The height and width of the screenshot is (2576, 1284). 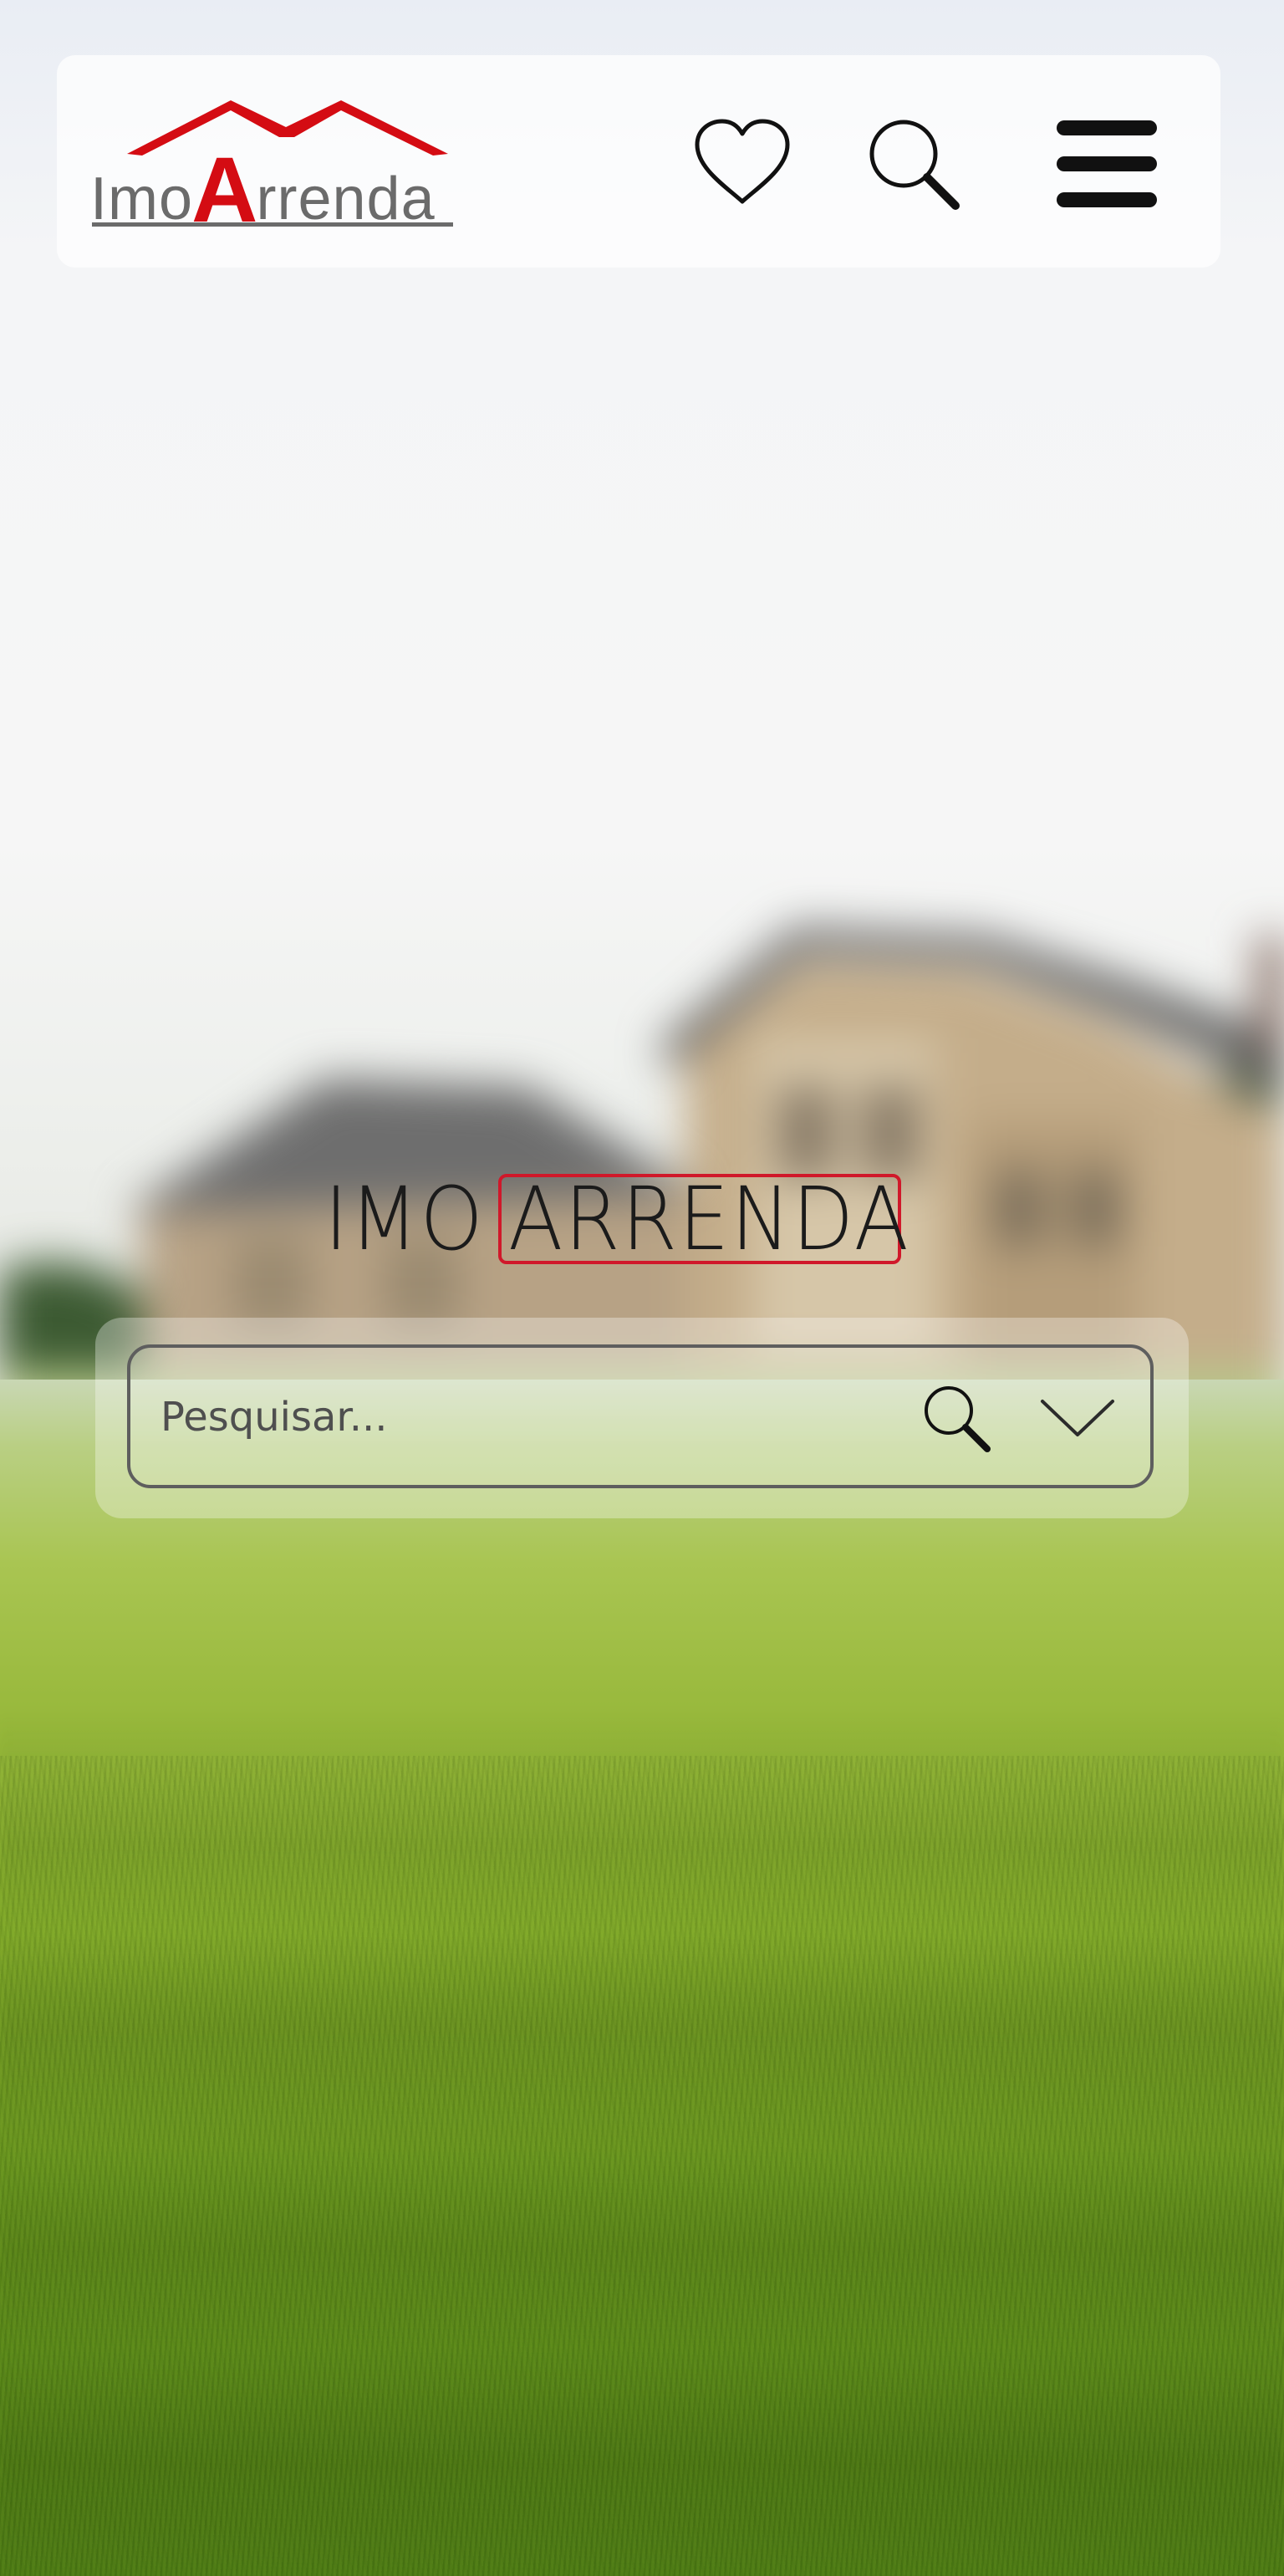 I want to click on site-logo: Imo A rrenda, so click(x=274, y=168).